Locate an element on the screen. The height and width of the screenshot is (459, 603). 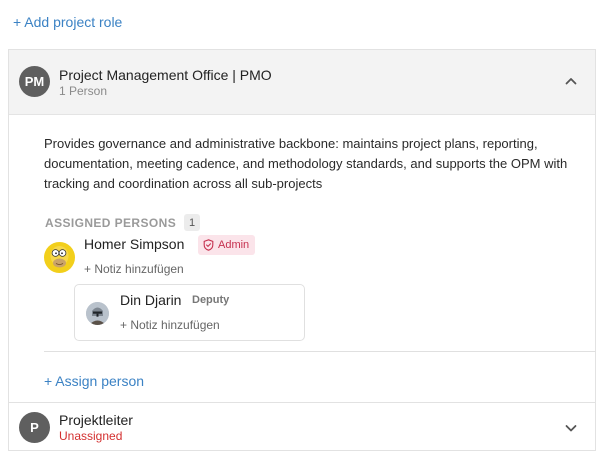
admin-badge: Admin is located at coordinates (227, 245).